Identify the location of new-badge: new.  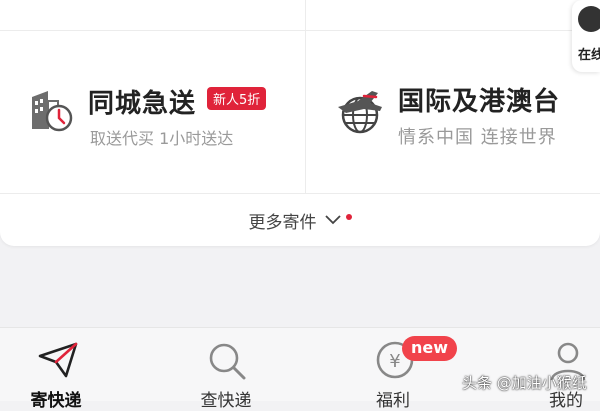
(430, 348).